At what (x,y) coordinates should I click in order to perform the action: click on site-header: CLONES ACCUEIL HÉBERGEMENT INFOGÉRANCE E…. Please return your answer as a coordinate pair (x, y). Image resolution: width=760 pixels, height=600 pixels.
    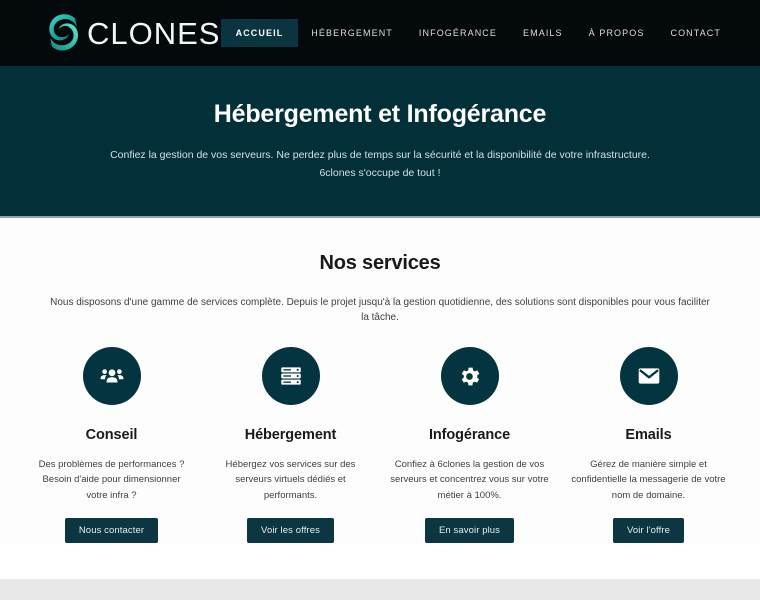
    Looking at the image, I should click on (380, 33).